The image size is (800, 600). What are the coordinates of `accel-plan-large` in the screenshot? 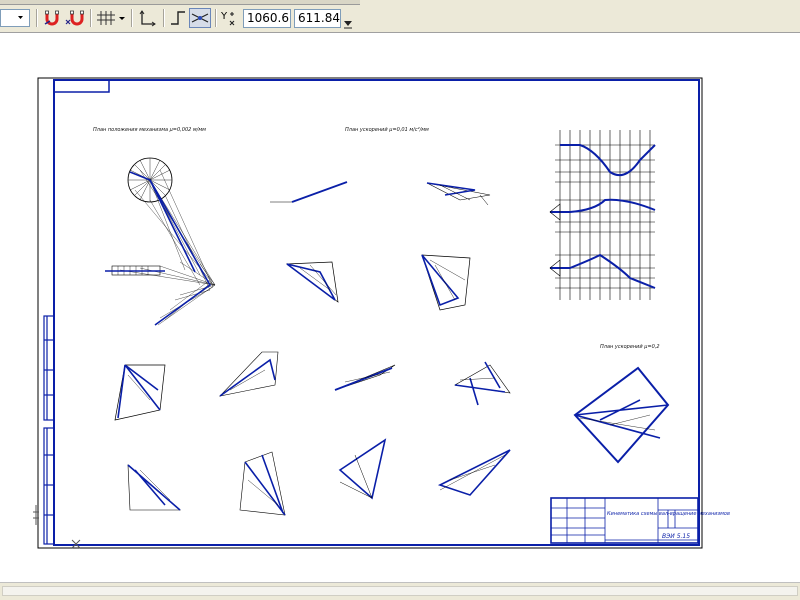 It's located at (621, 415).